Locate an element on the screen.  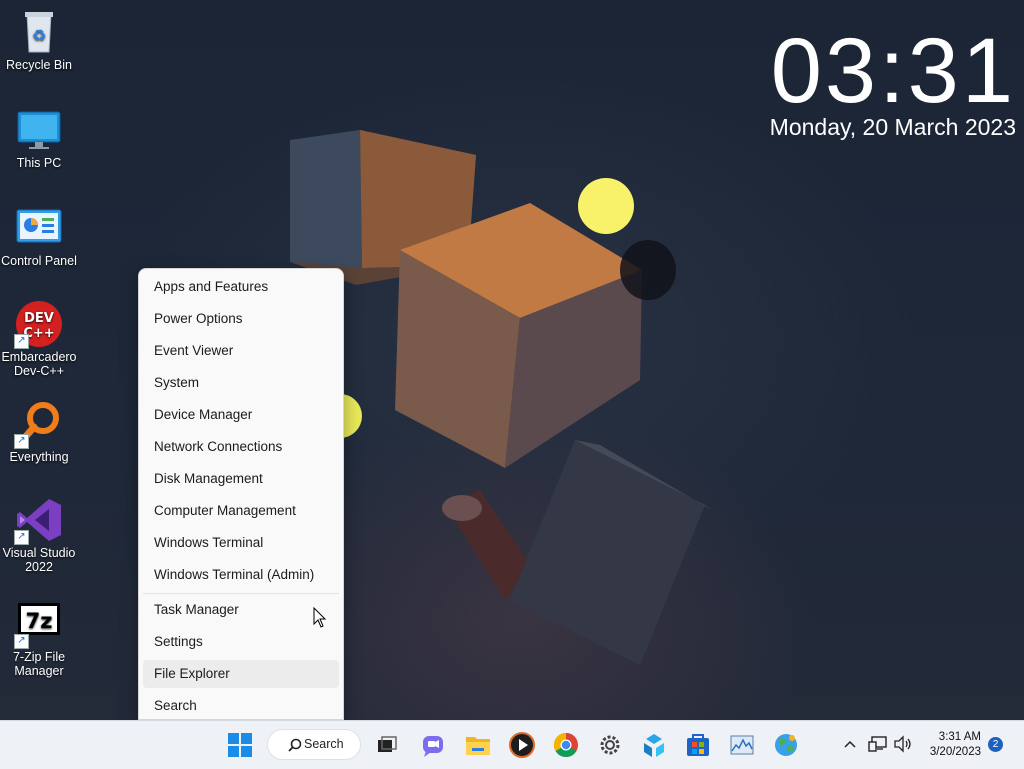
menu-item-device-manager: Device Manager is located at coordinates (241, 415).